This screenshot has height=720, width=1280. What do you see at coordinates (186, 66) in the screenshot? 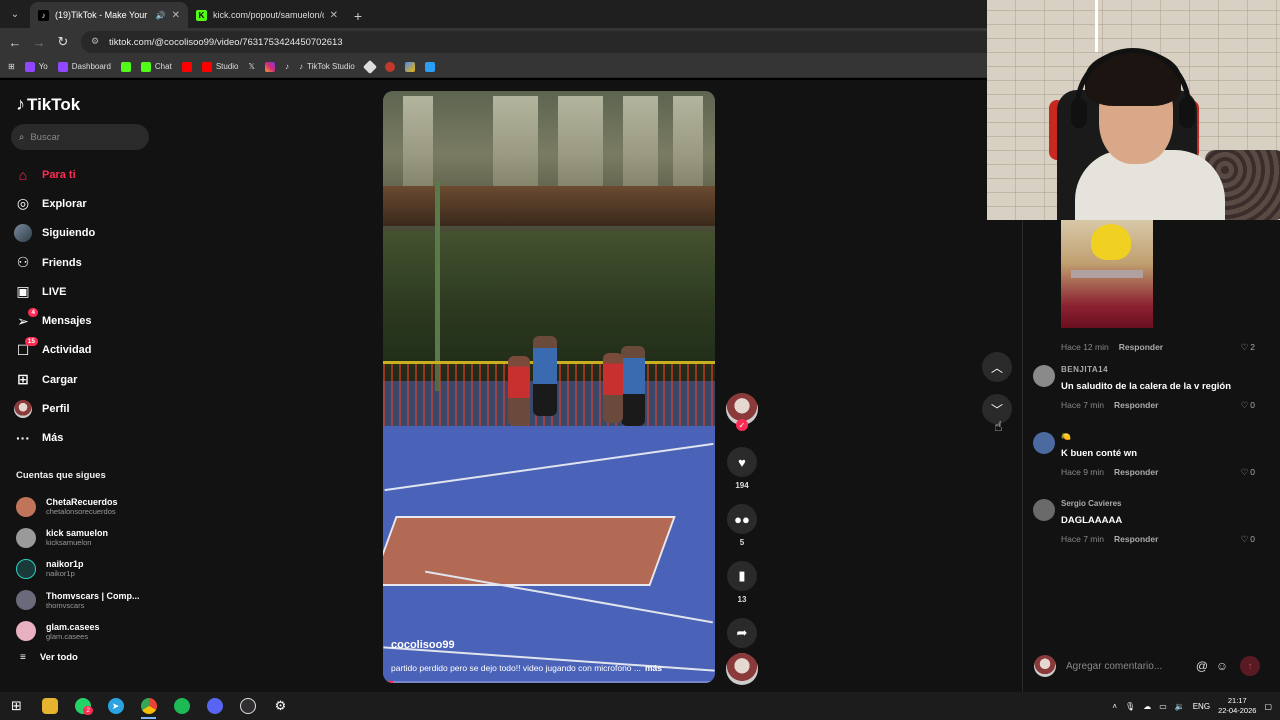
I see `bookmark-youtube` at bounding box center [186, 66].